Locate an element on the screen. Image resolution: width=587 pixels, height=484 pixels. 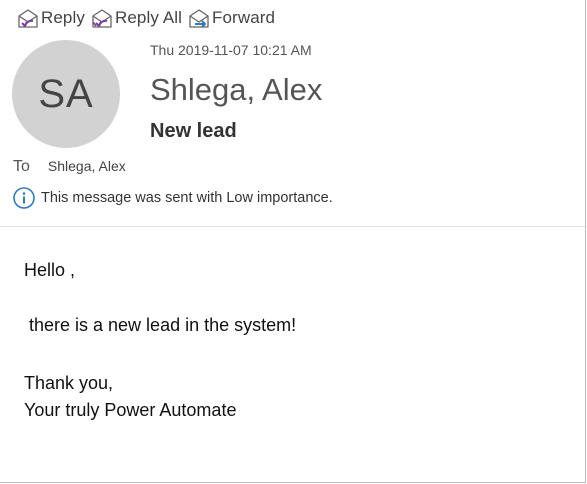
message-subject: New lead is located at coordinates (193, 131).